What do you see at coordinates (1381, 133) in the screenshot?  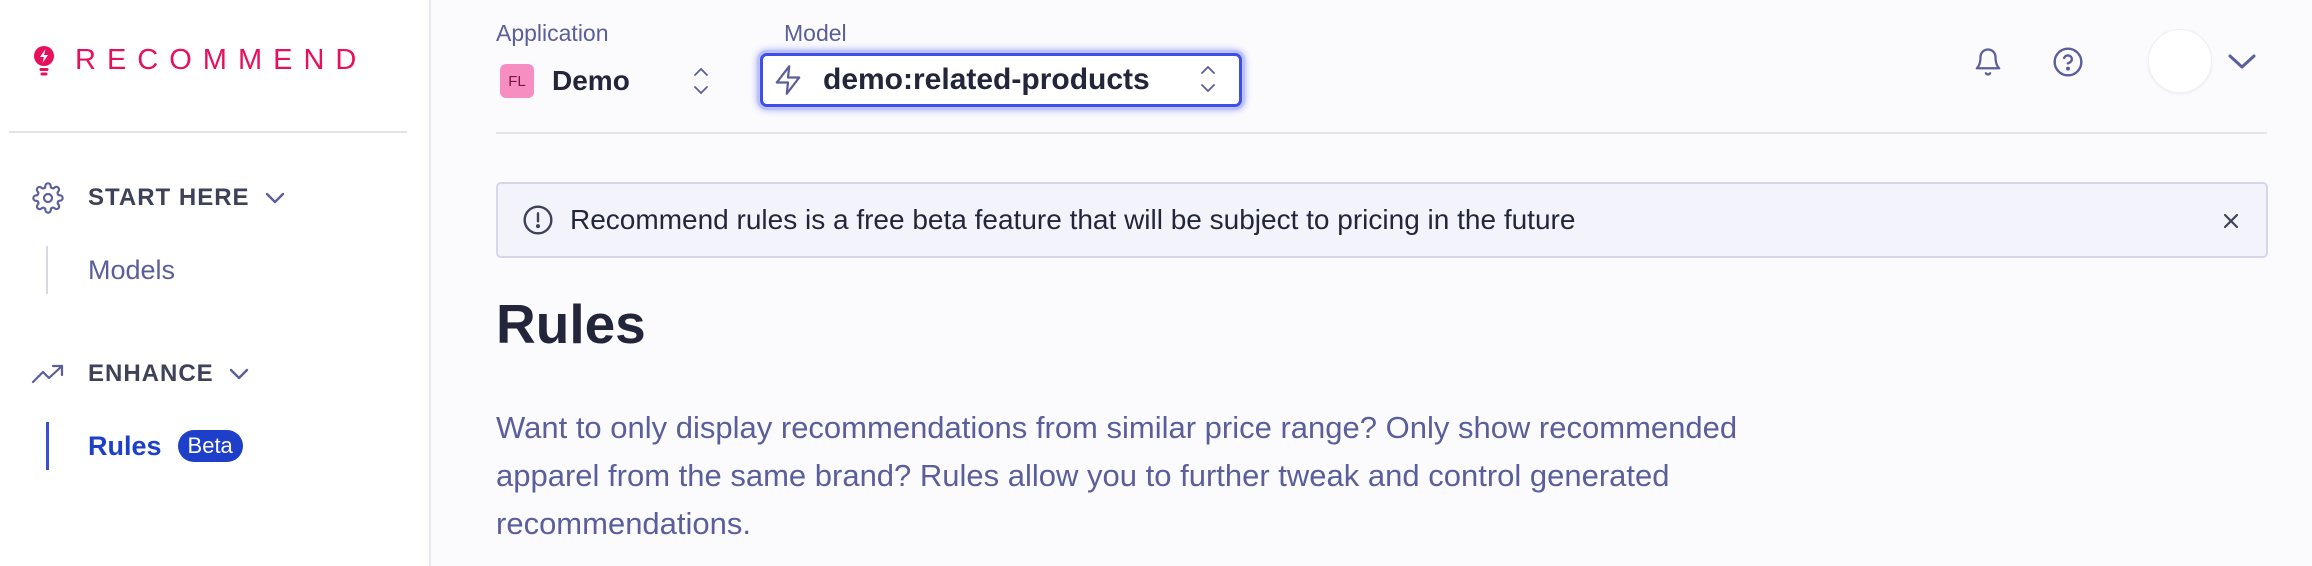 I see `header-divider` at bounding box center [1381, 133].